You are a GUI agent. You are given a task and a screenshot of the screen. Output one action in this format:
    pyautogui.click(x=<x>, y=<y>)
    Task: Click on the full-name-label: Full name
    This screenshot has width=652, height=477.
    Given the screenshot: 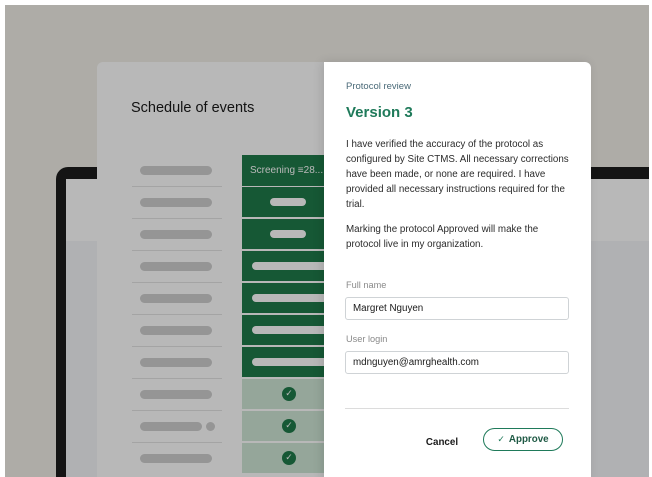 What is the action you would take?
    pyautogui.click(x=366, y=285)
    